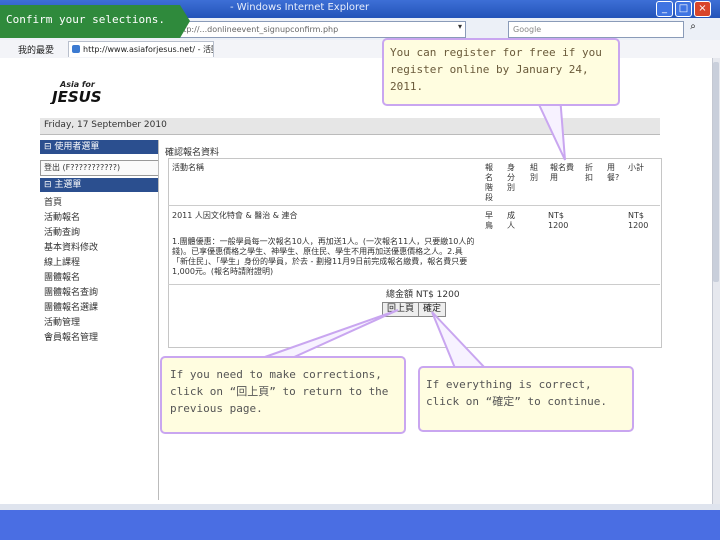 The image size is (720, 540). What do you see at coordinates (85, 19) in the screenshot?
I see `instruction-banner-text: Confirm your selections.` at bounding box center [85, 19].